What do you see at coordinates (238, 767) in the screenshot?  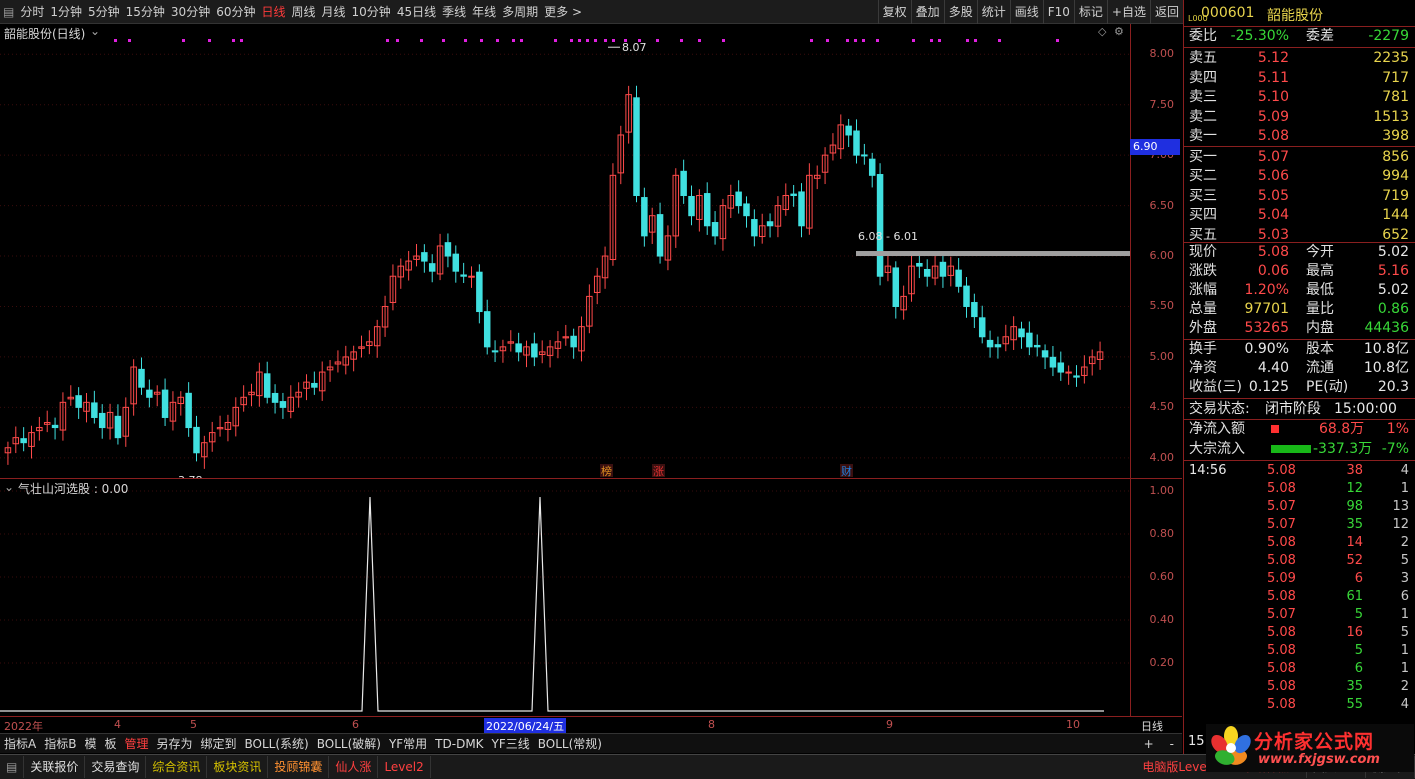 I see `status-item-3: 板块资讯` at bounding box center [238, 767].